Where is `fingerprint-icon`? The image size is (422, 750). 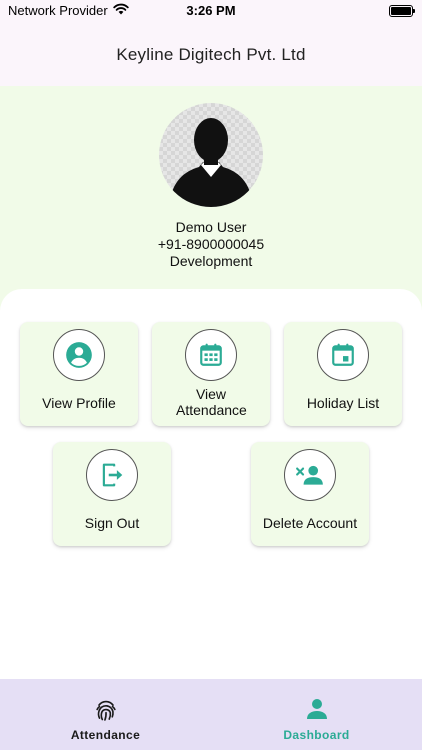 fingerprint-icon is located at coordinates (105, 710).